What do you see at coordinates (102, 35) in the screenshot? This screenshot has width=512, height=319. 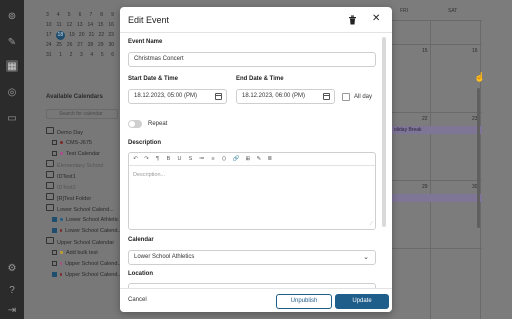 I see `mini-calendar-day: 22` at bounding box center [102, 35].